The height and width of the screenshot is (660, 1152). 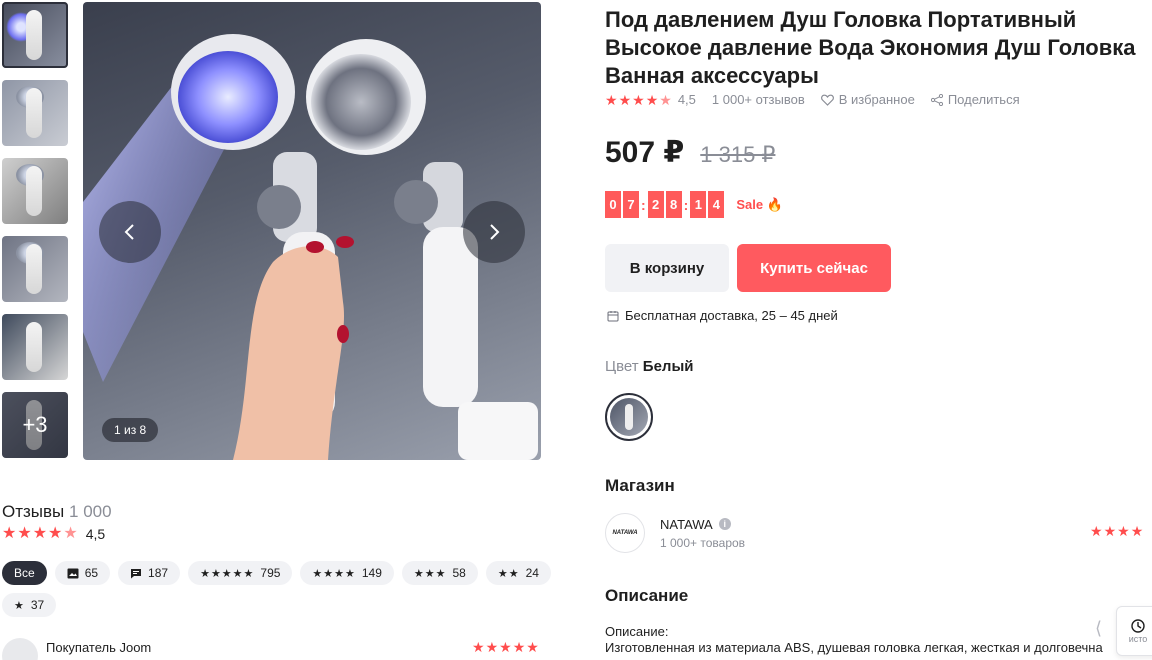 I want to click on timer-digit: 7, so click(x=631, y=204).